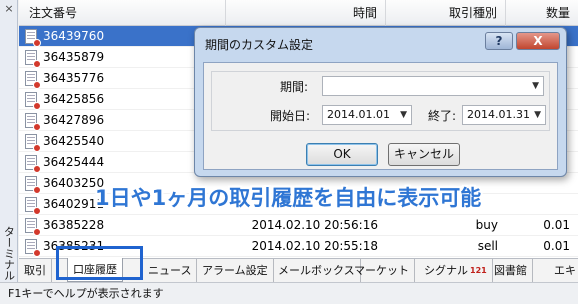  What do you see at coordinates (290, 116) in the screenshot?
I see `start-date-label: 開始日:` at bounding box center [290, 116].